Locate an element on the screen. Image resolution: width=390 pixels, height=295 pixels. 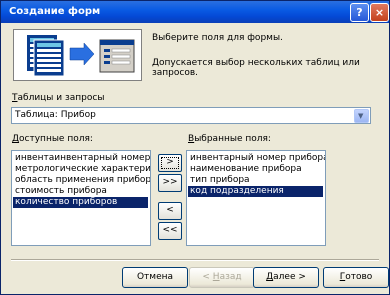
tables-select: Таблица: Прибор ▼ is located at coordinates (191, 115).